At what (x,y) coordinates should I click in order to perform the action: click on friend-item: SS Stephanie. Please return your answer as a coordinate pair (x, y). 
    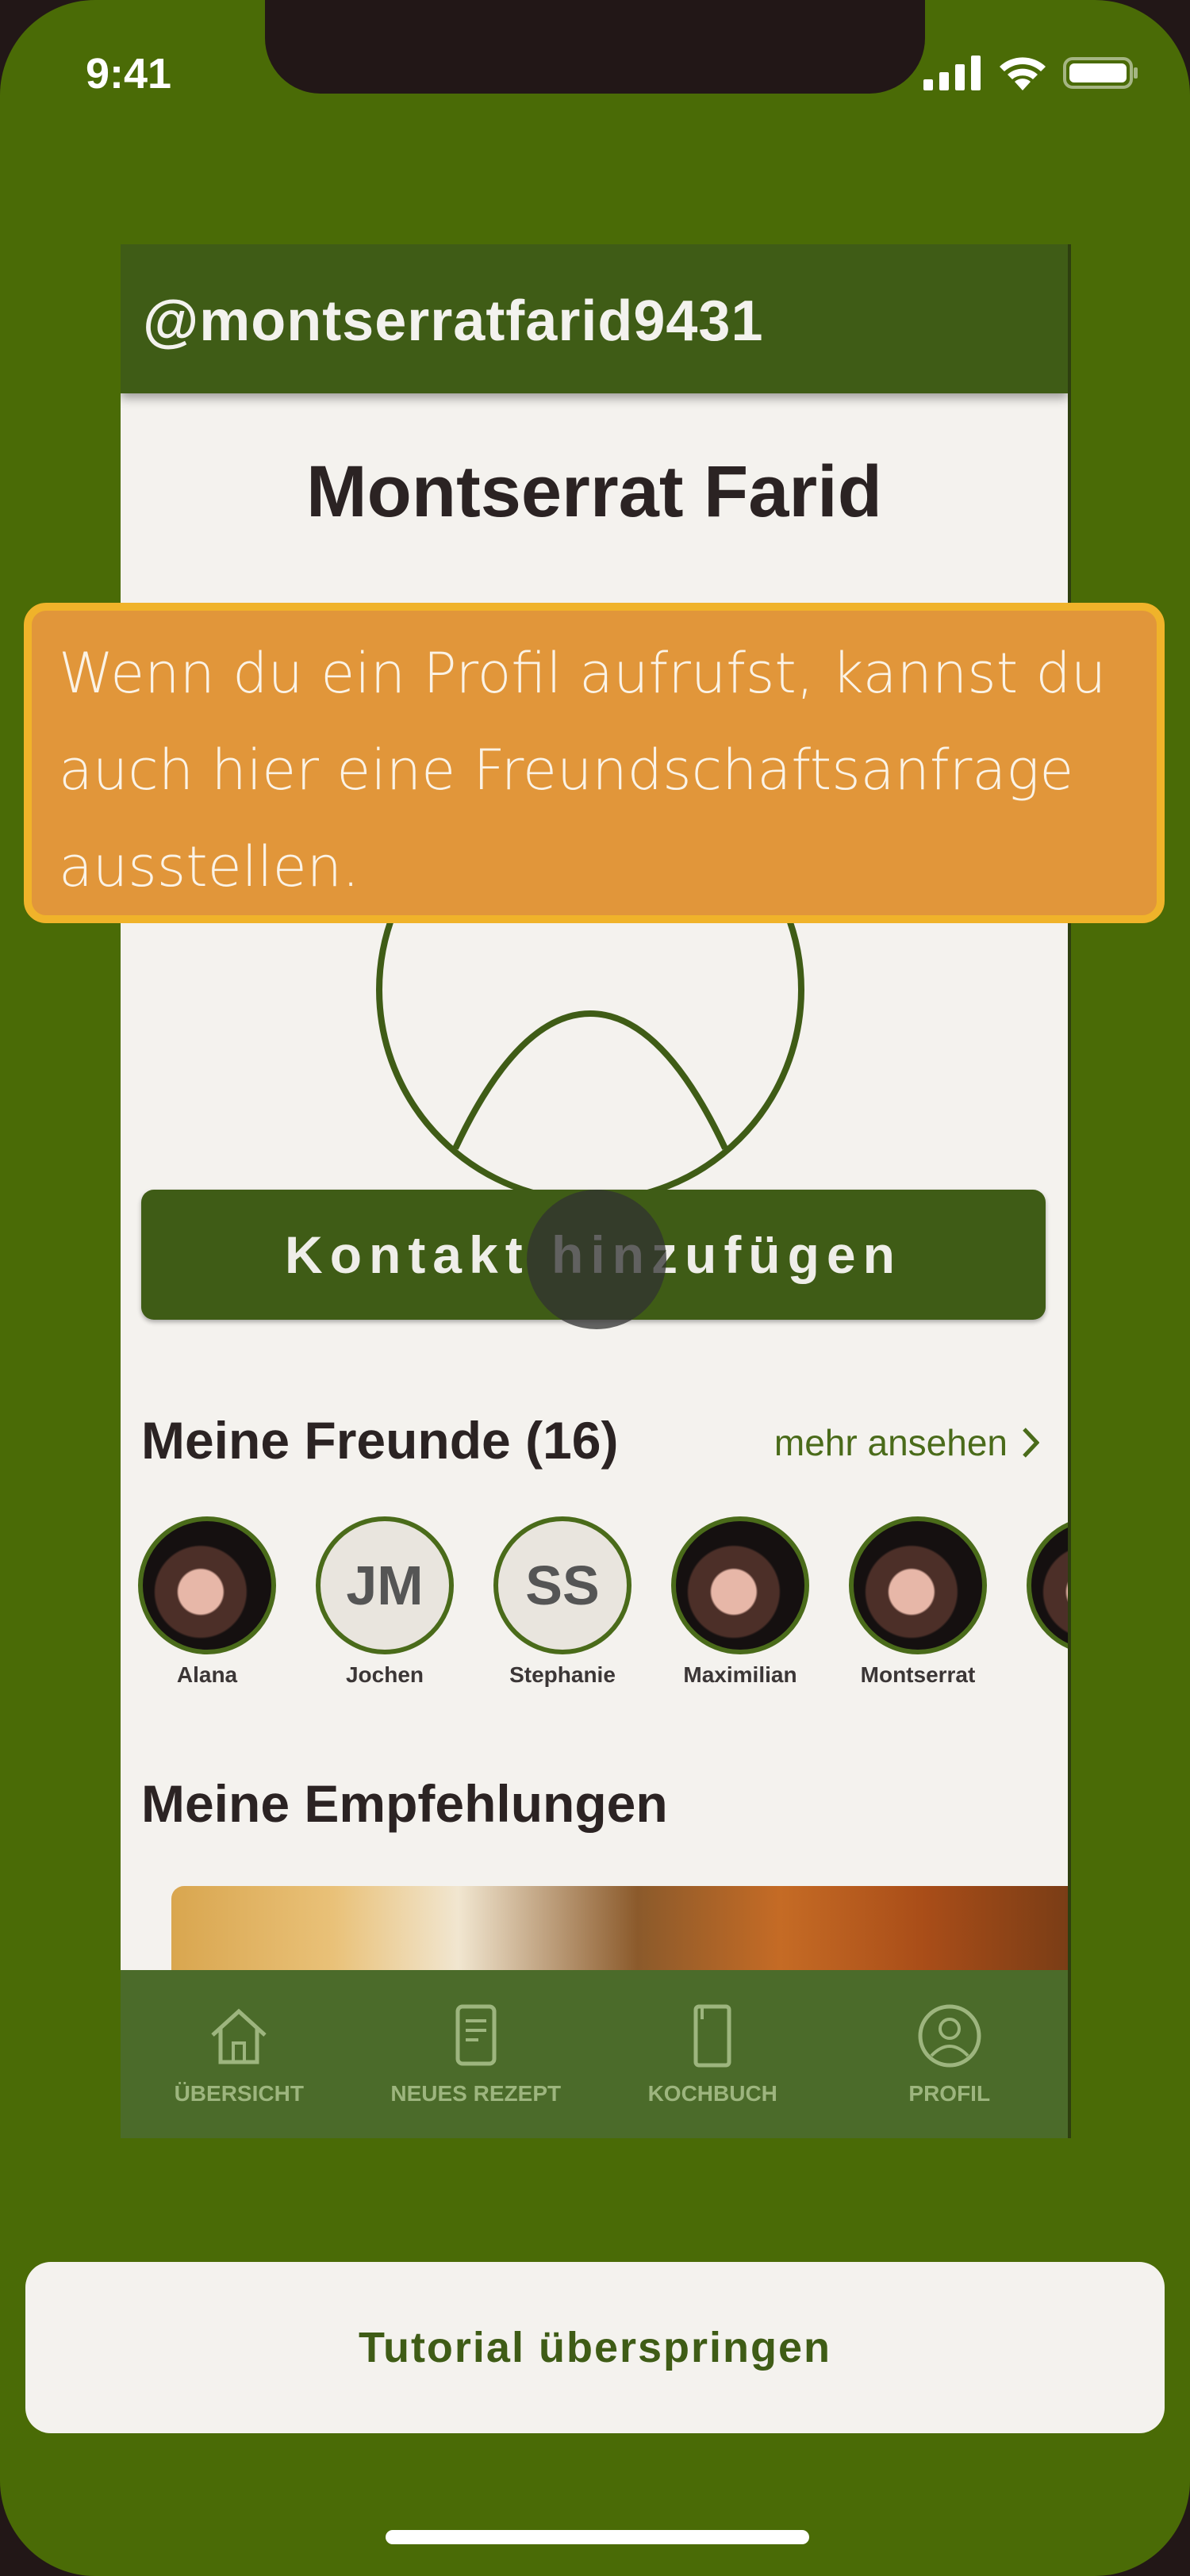
    Looking at the image, I should click on (562, 1602).